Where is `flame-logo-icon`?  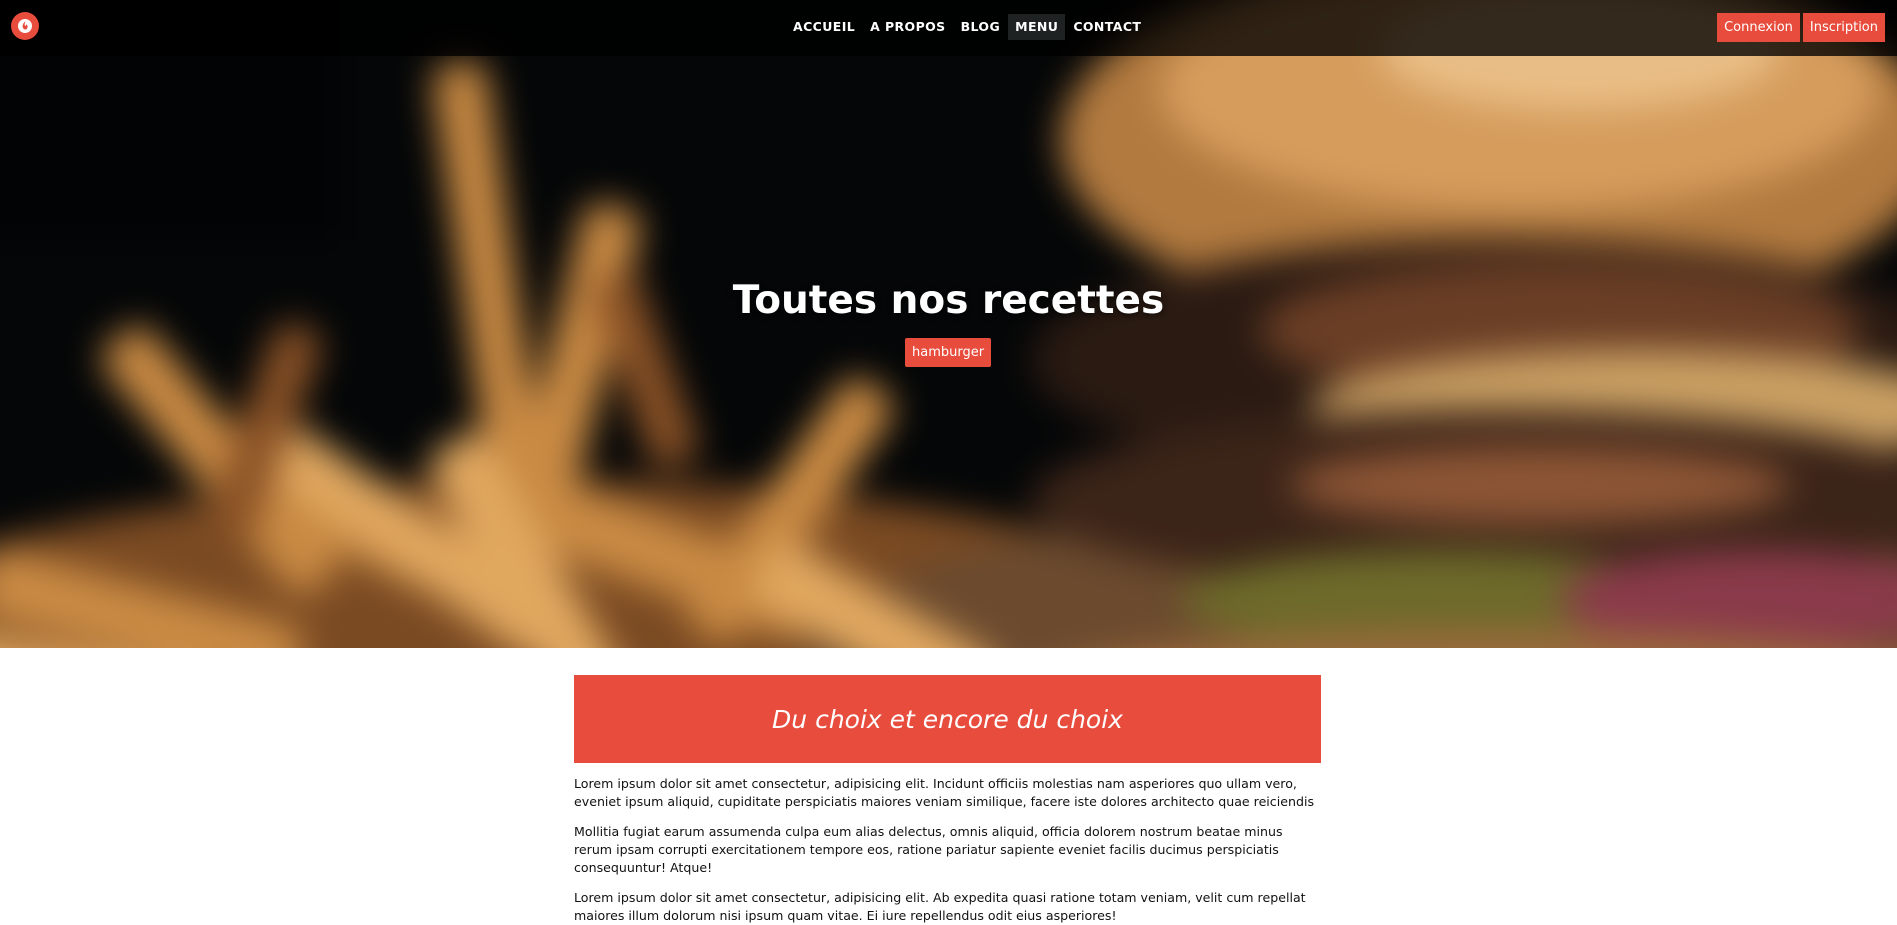
flame-logo-icon is located at coordinates (25, 26).